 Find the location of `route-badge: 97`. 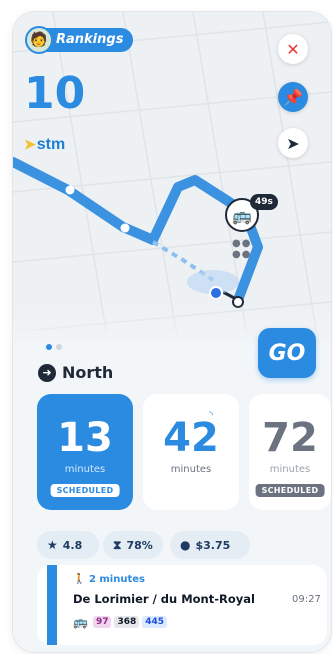

route-badge: 97 is located at coordinates (102, 622).